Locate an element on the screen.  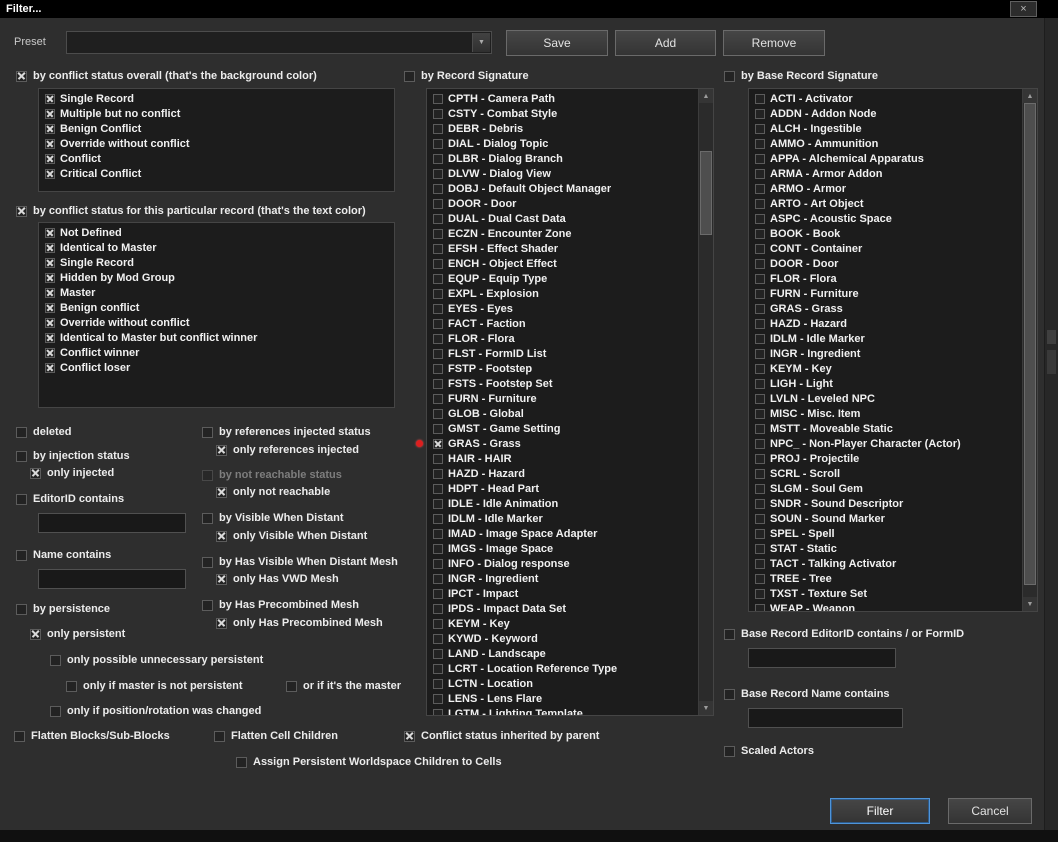
list-item: Hidden by Mod Group is located at coordinates (217, 277).